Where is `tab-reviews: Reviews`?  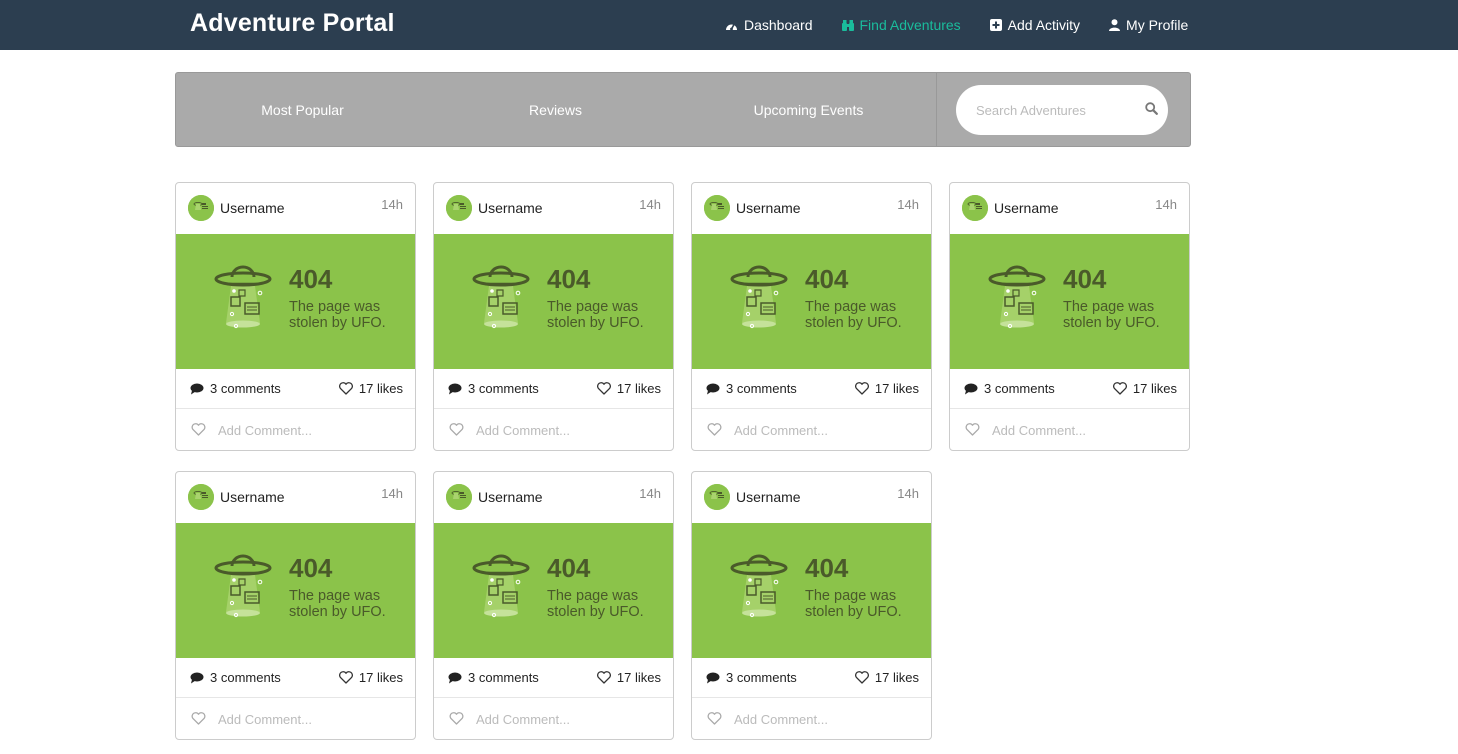 tab-reviews: Reviews is located at coordinates (555, 109).